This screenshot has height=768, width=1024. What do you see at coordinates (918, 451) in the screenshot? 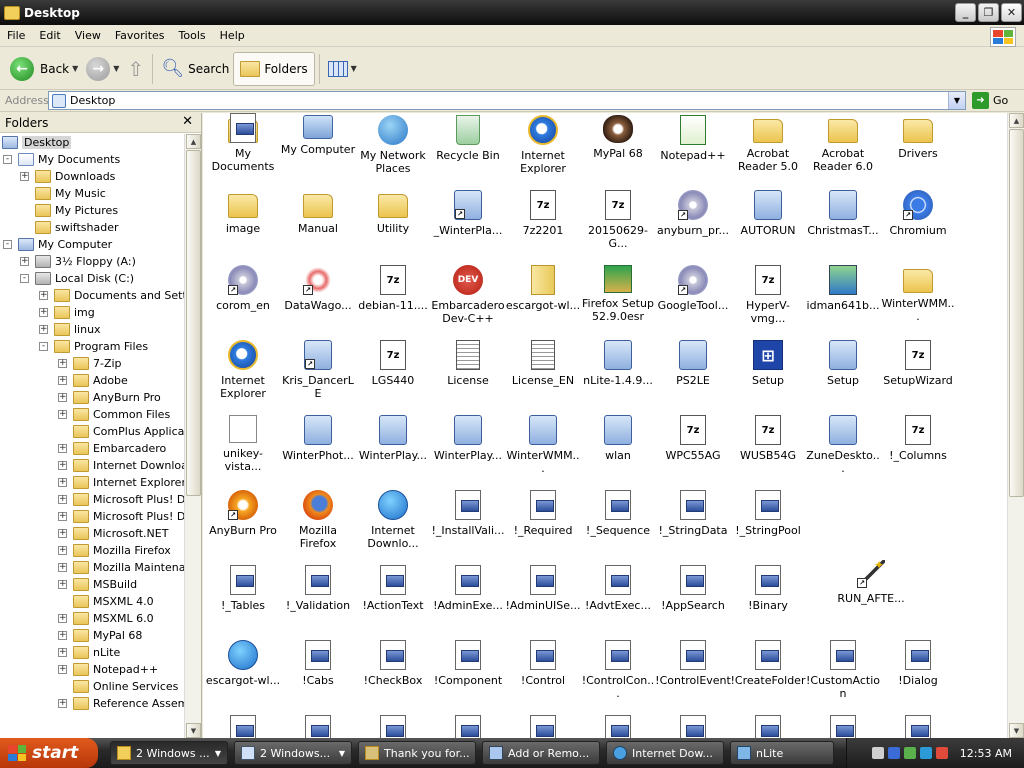
I see `desktop-icon-item: 7z !_Columns` at bounding box center [918, 451].